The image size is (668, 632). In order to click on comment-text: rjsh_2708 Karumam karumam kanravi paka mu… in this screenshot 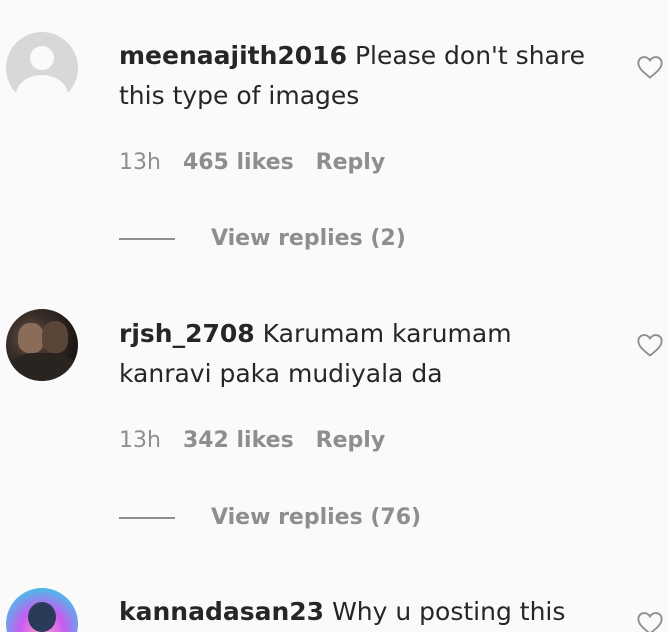, I will do `click(359, 354)`.